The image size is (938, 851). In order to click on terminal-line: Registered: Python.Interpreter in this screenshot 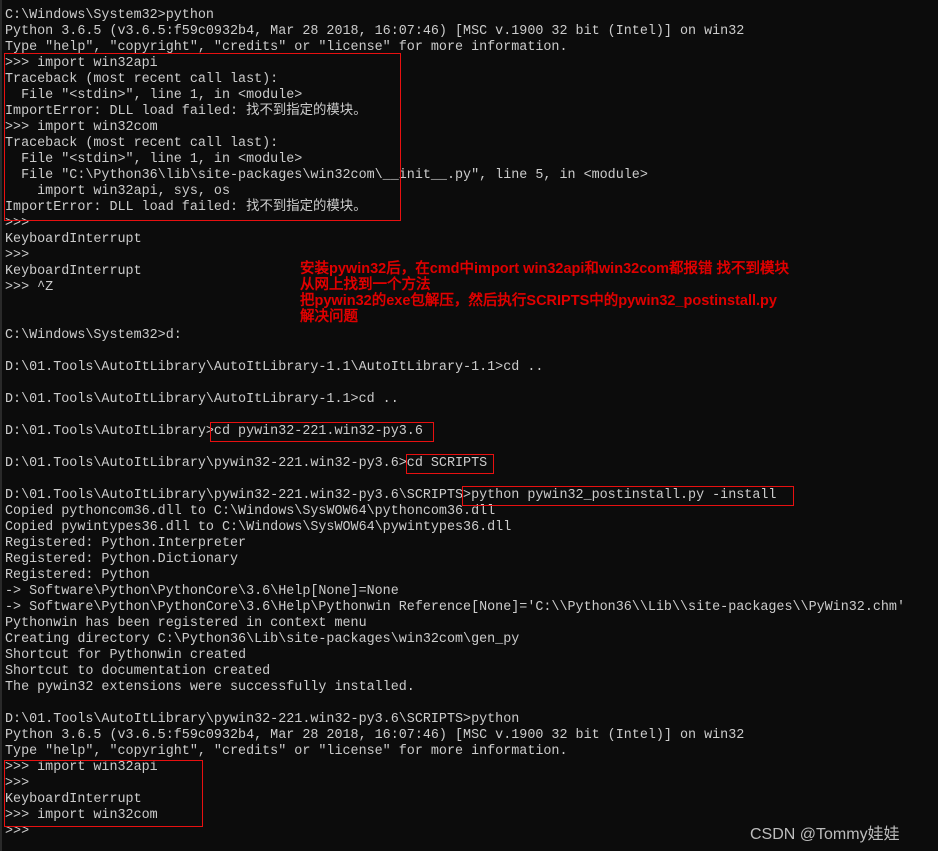, I will do `click(126, 543)`.